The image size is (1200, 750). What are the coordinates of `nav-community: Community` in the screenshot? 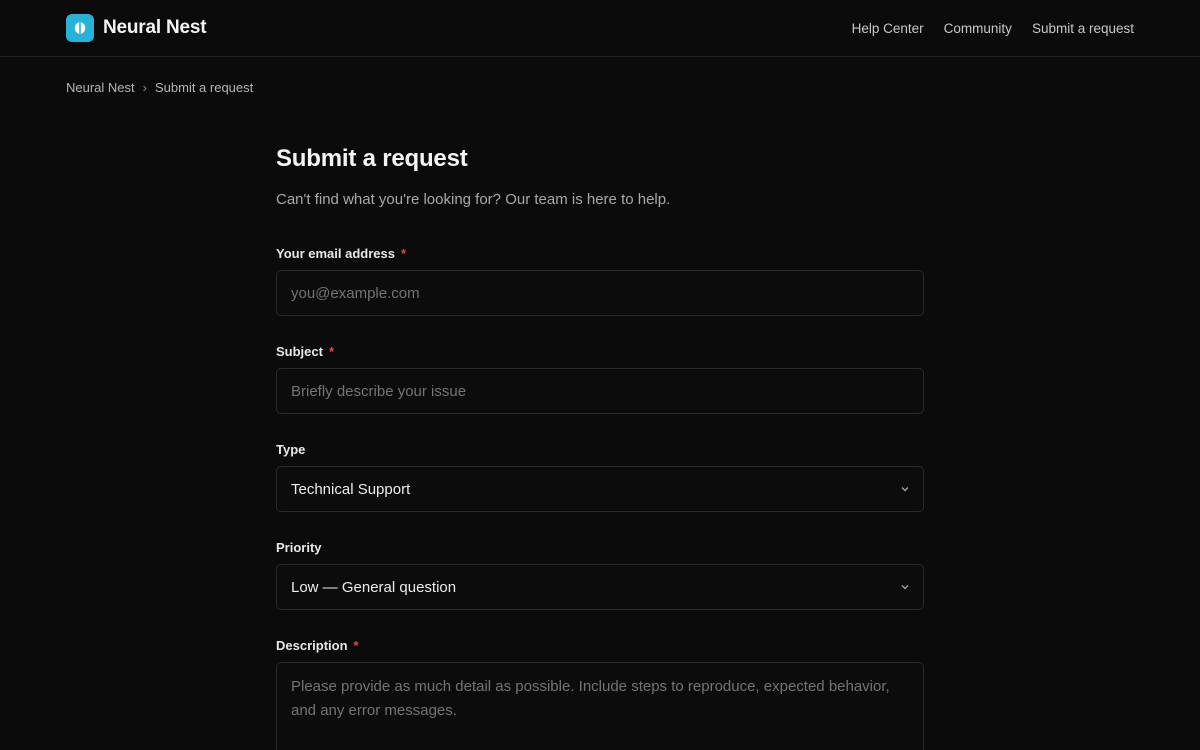 It's located at (978, 28).